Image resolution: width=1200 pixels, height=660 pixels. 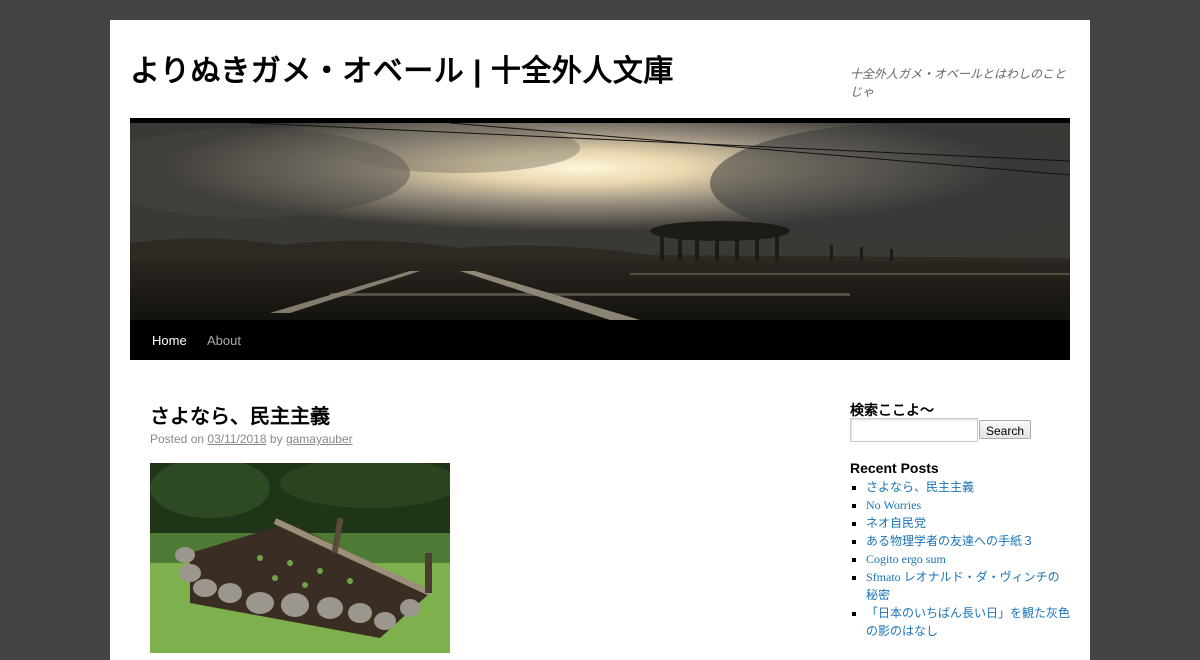 I want to click on list-item: 「日本のいちばん長い日」を観た灰色の影のはなし, so click(x=968, y=622).